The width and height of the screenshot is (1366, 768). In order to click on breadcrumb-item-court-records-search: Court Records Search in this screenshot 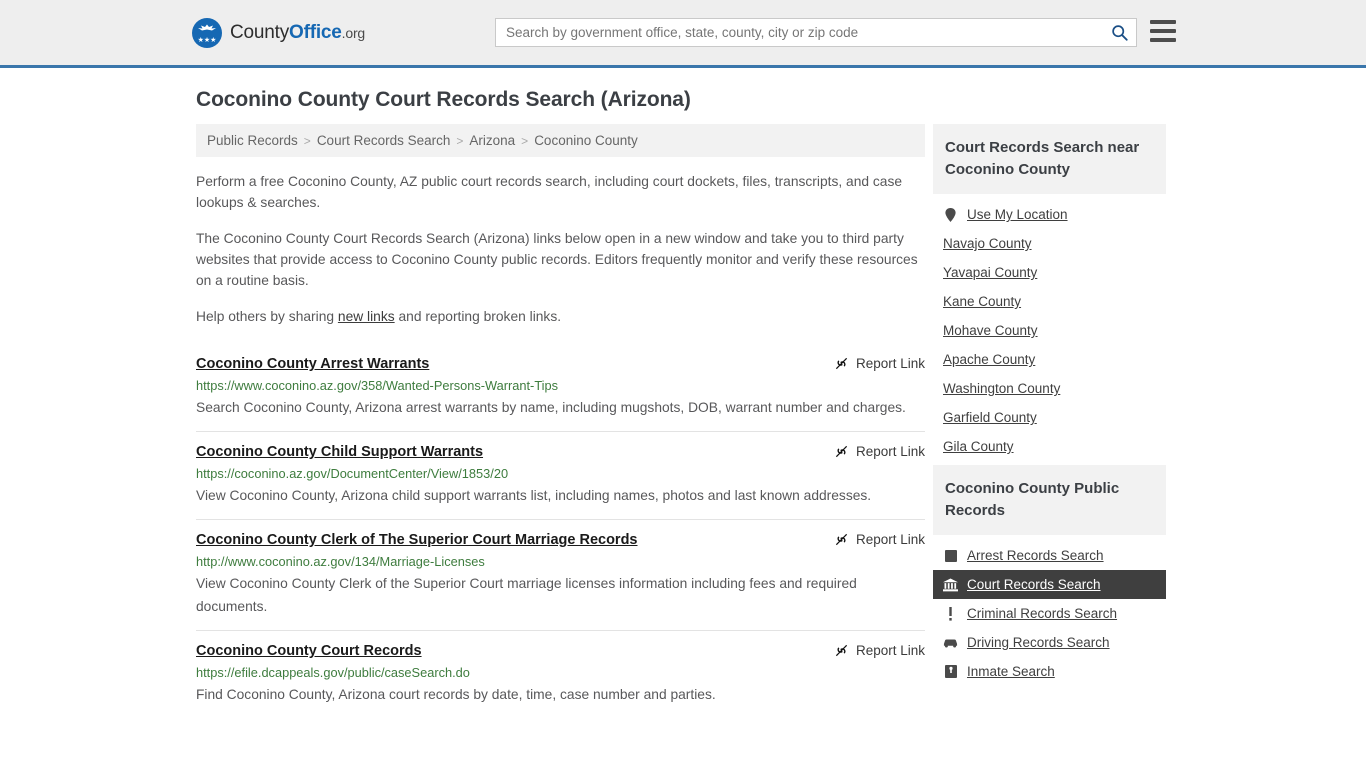, I will do `click(384, 140)`.